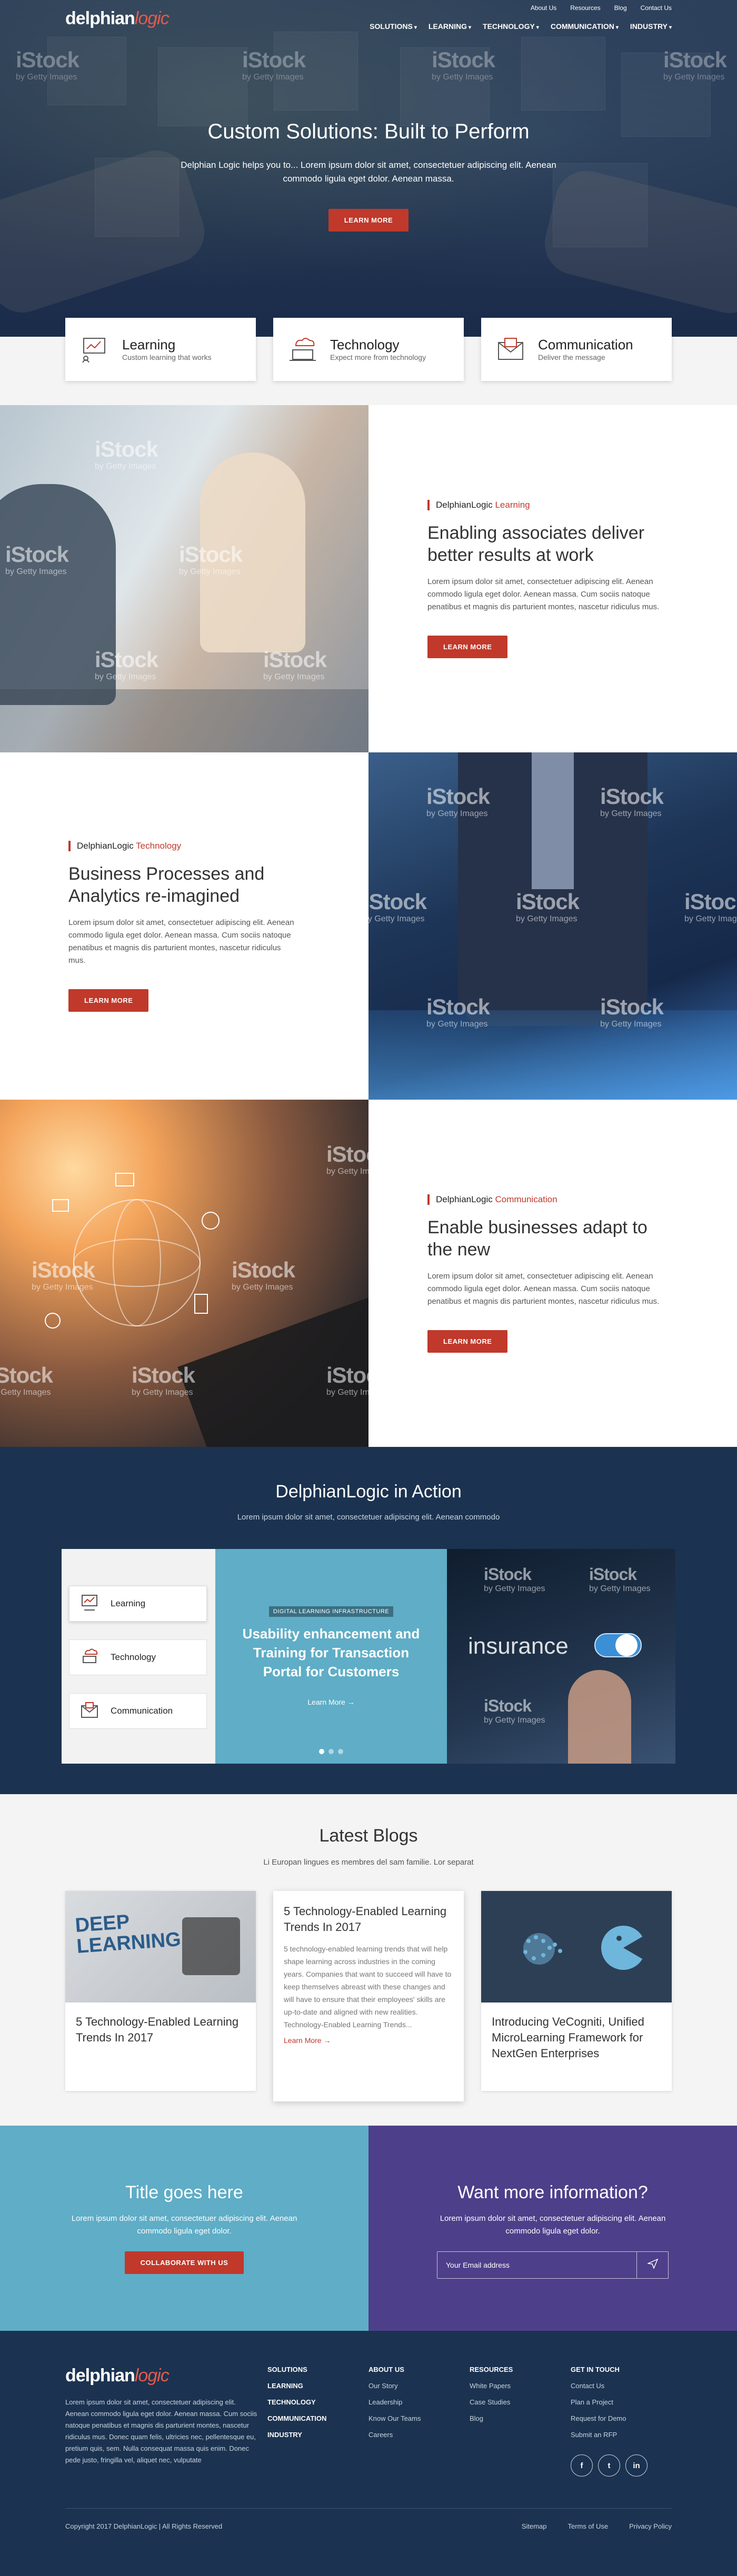  I want to click on feature-card-communication: Communication Deliver the message, so click(576, 350).